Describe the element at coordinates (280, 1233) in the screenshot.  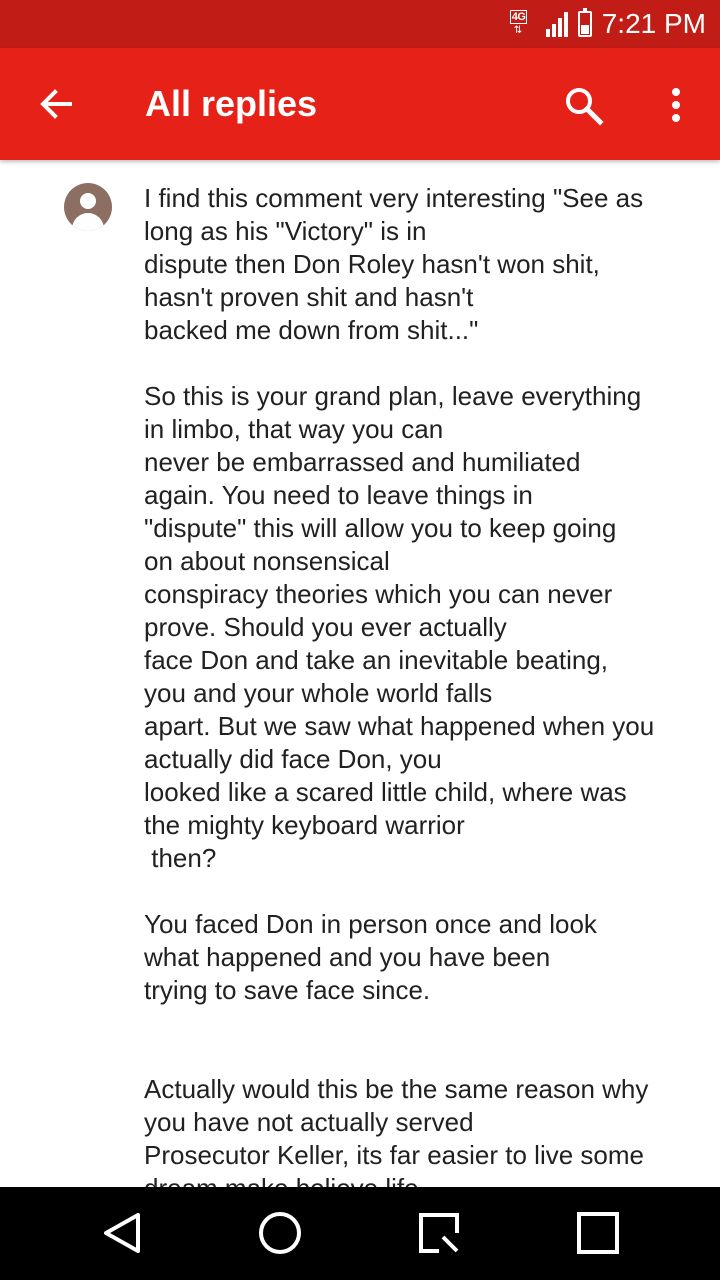
I see `nav-home-icon` at that location.